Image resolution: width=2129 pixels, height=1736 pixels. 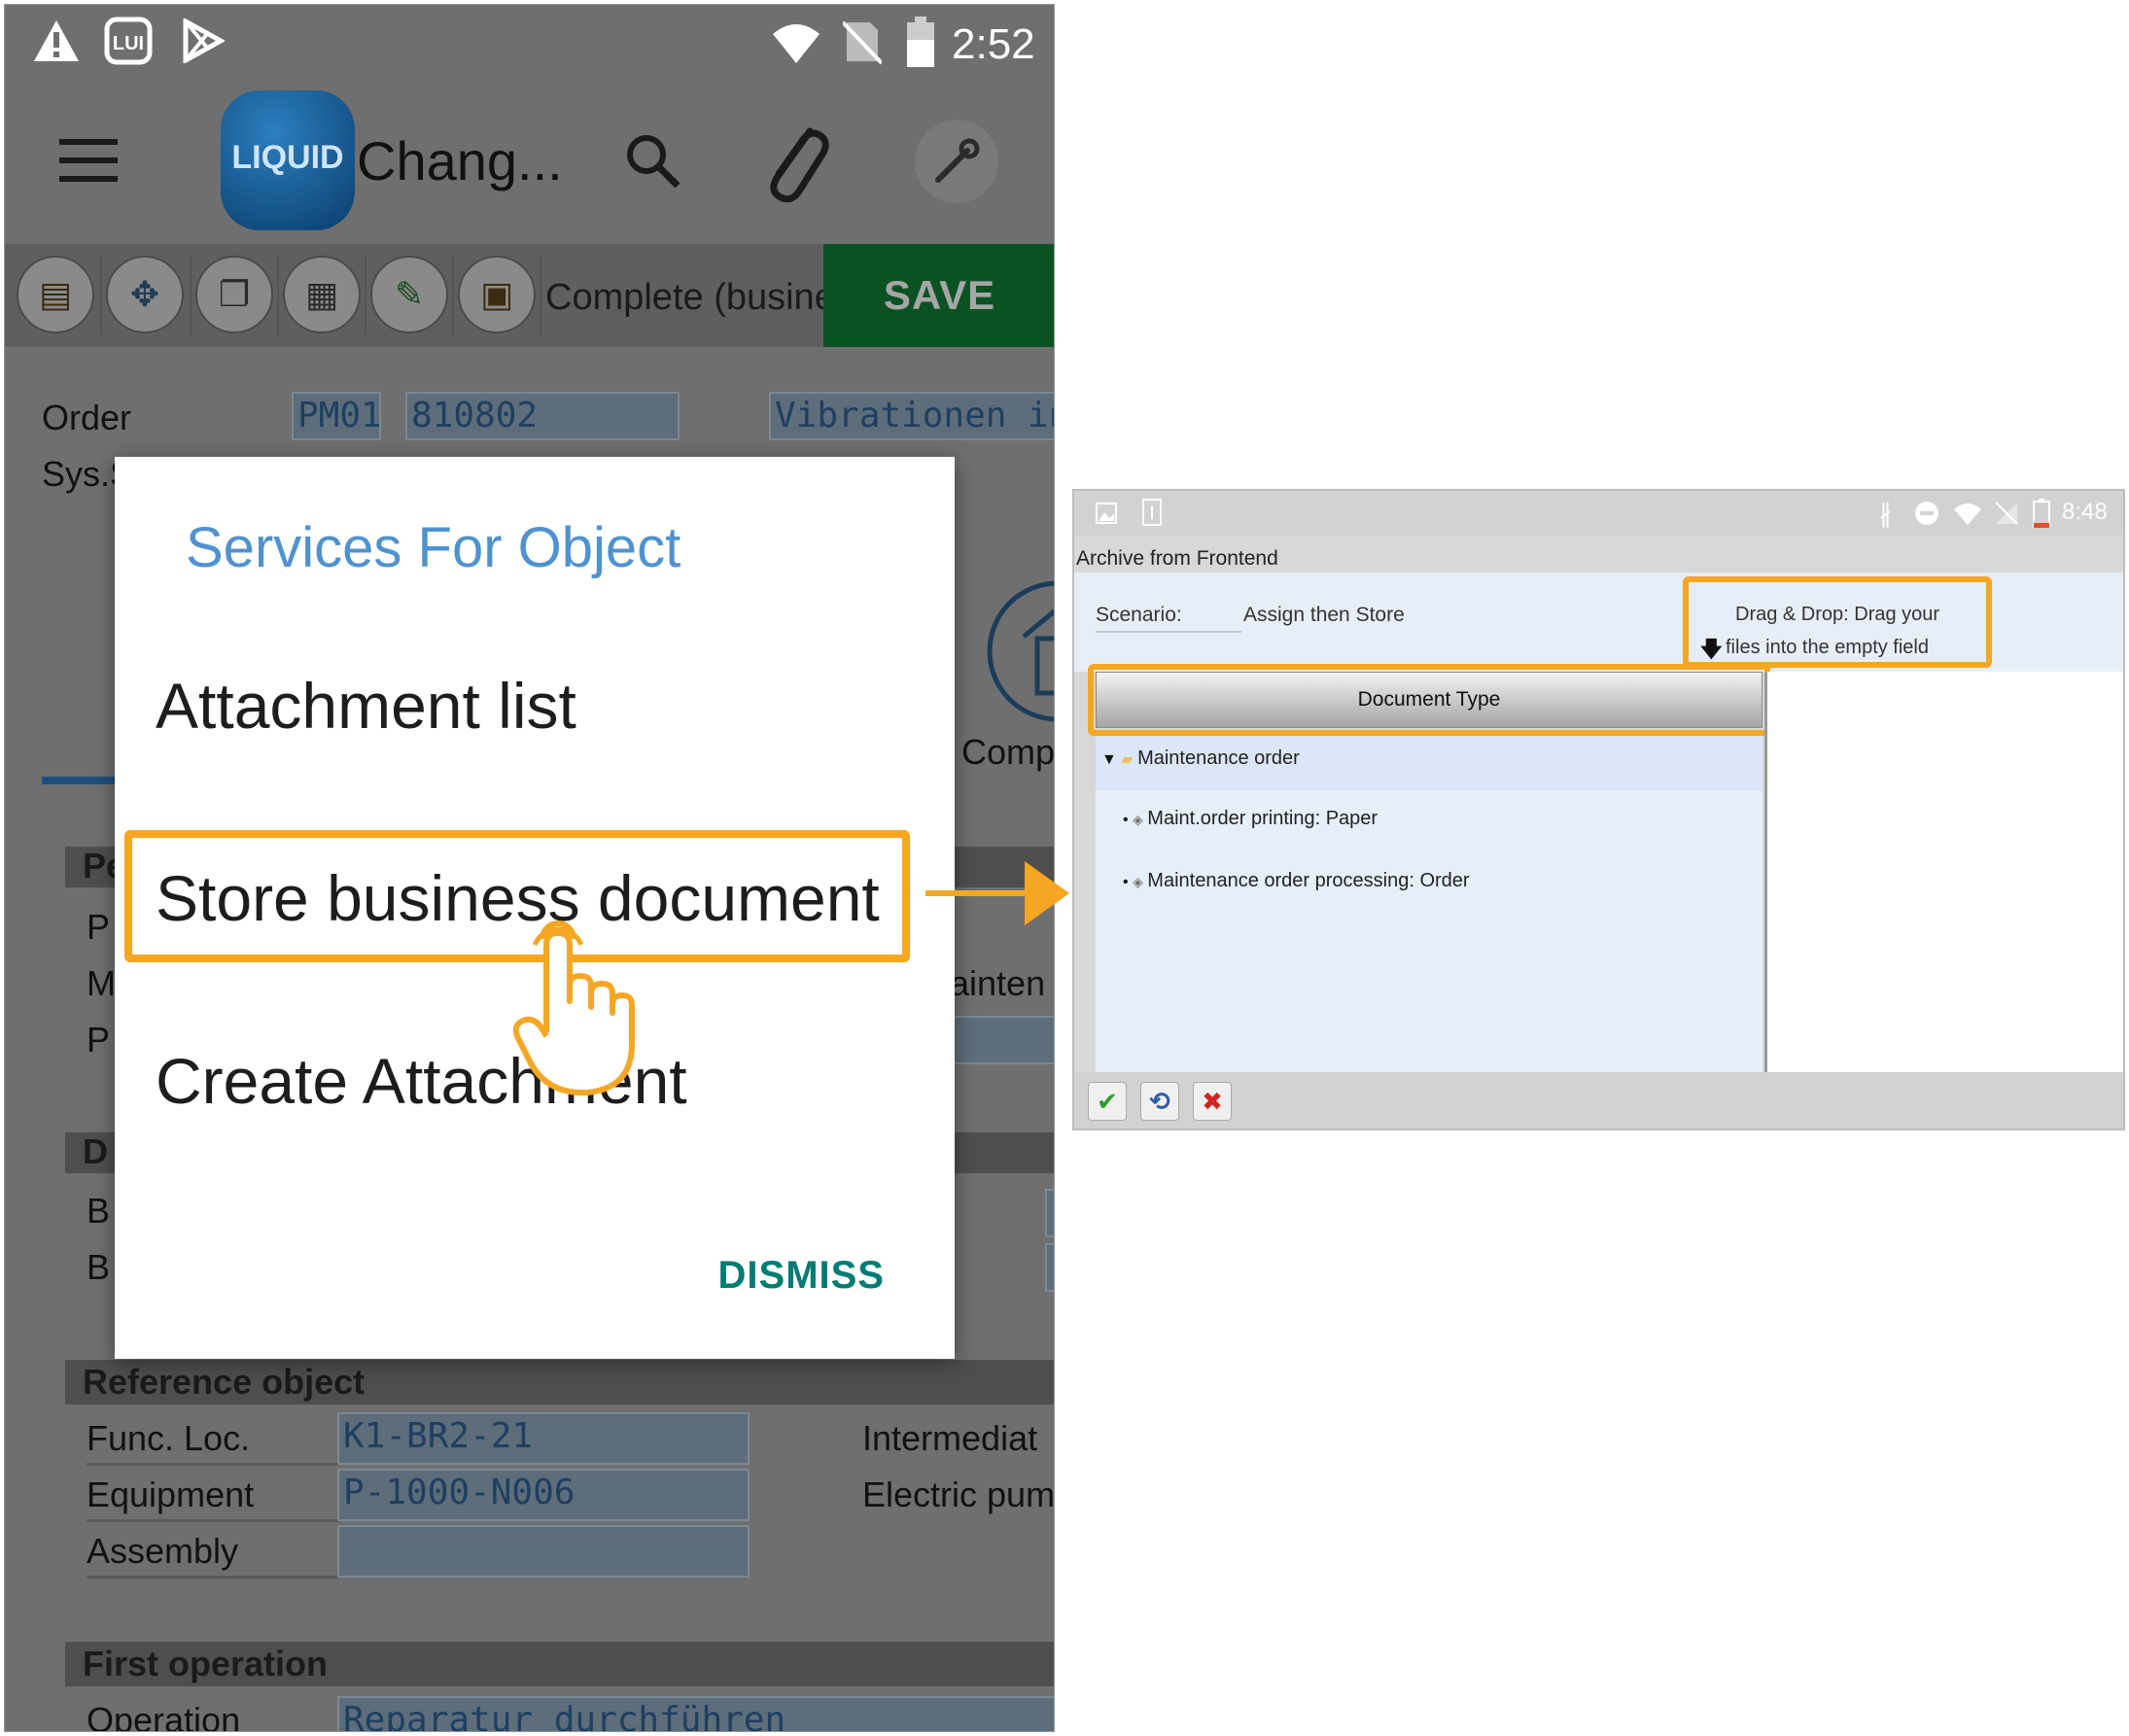 What do you see at coordinates (1943, 872) in the screenshot?
I see `drop-zone` at bounding box center [1943, 872].